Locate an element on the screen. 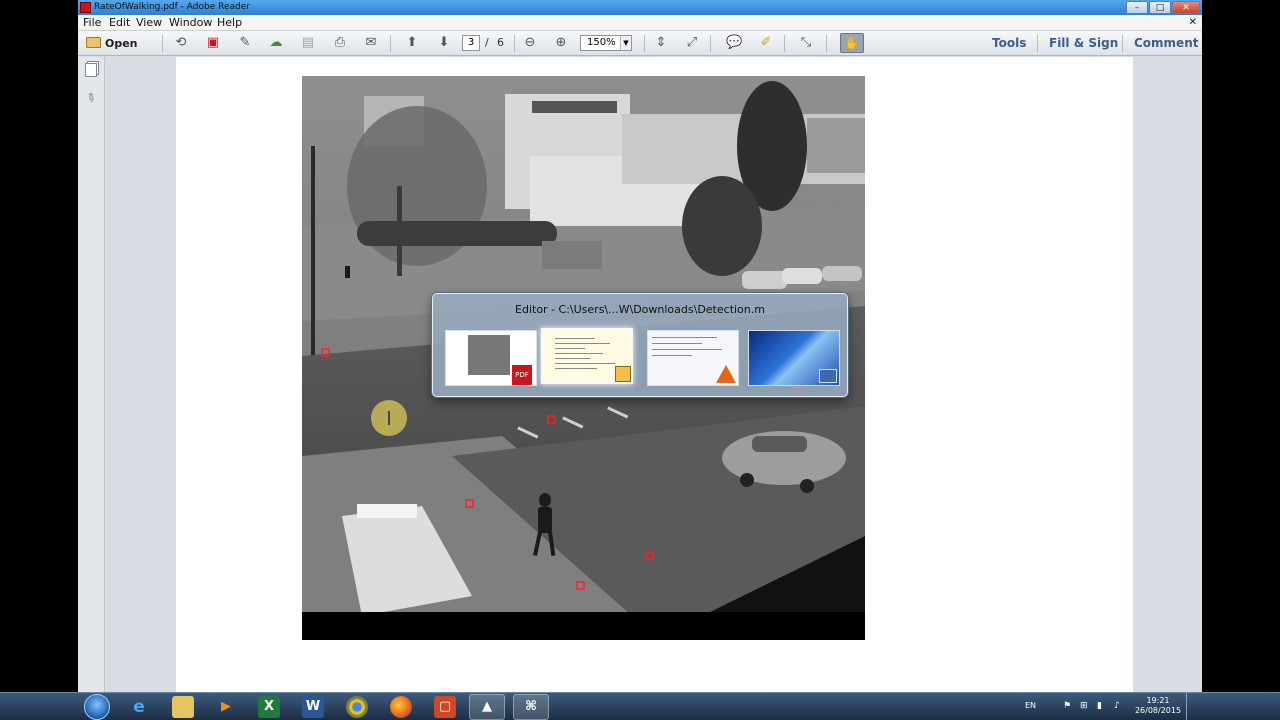 Image resolution: width=1280 pixels, height=720 pixels. start-button is located at coordinates (97, 707).